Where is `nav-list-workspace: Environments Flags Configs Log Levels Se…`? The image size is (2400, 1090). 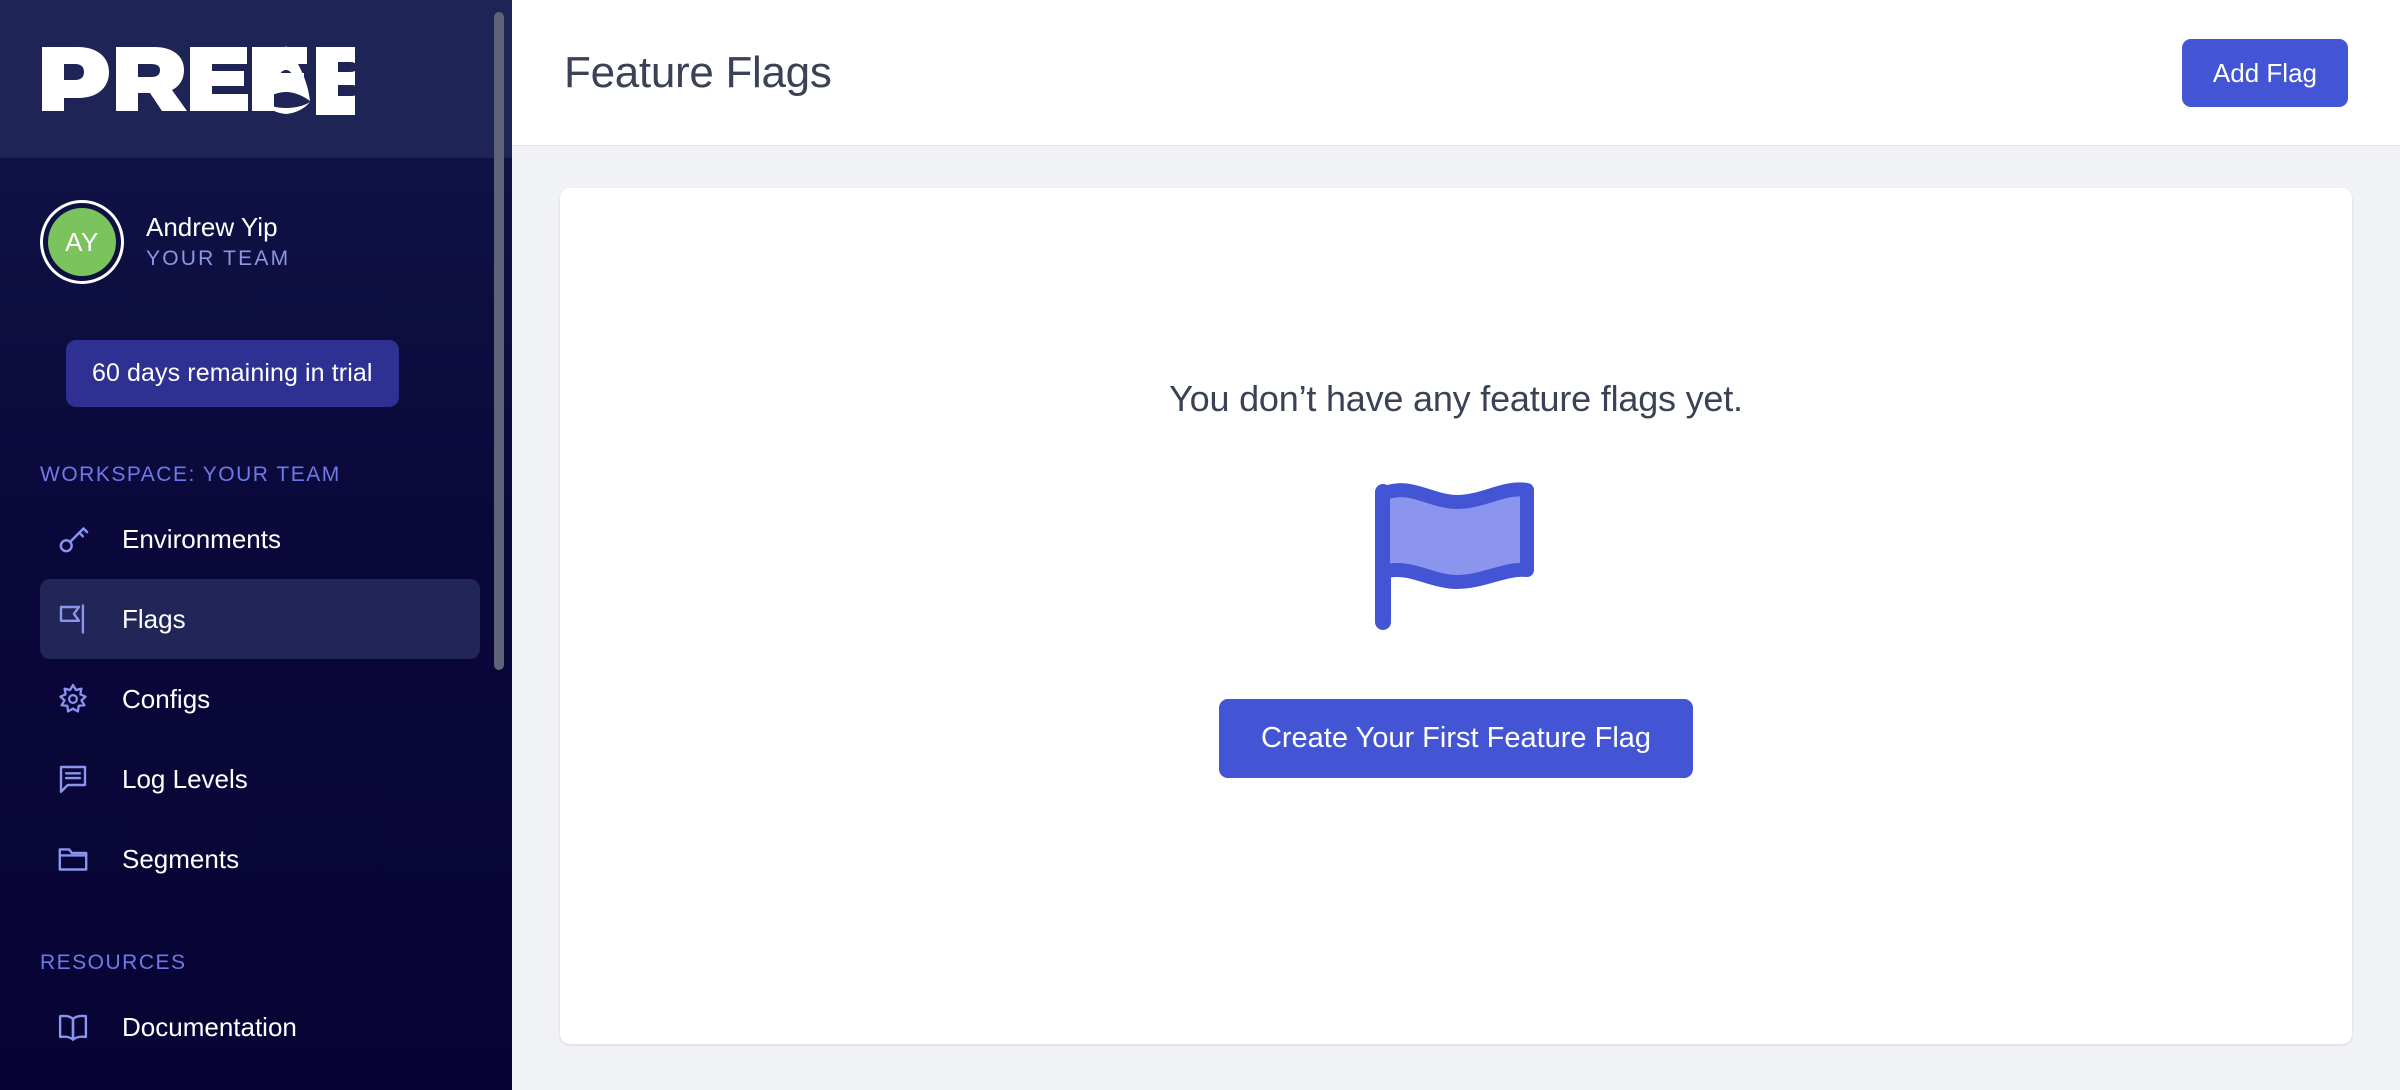
nav-list-workspace: Environments Flags Configs Log Levels Se… is located at coordinates (256, 699).